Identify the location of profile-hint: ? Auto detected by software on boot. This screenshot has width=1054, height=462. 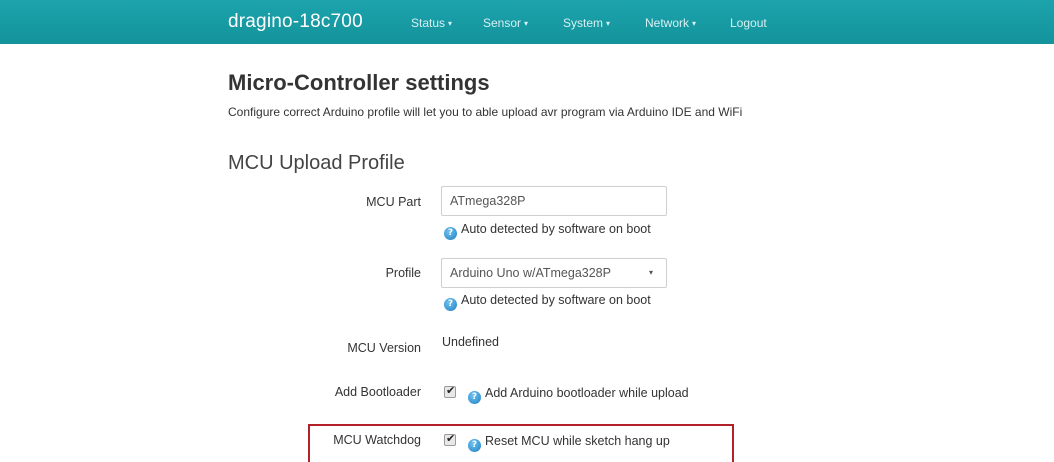
(547, 302).